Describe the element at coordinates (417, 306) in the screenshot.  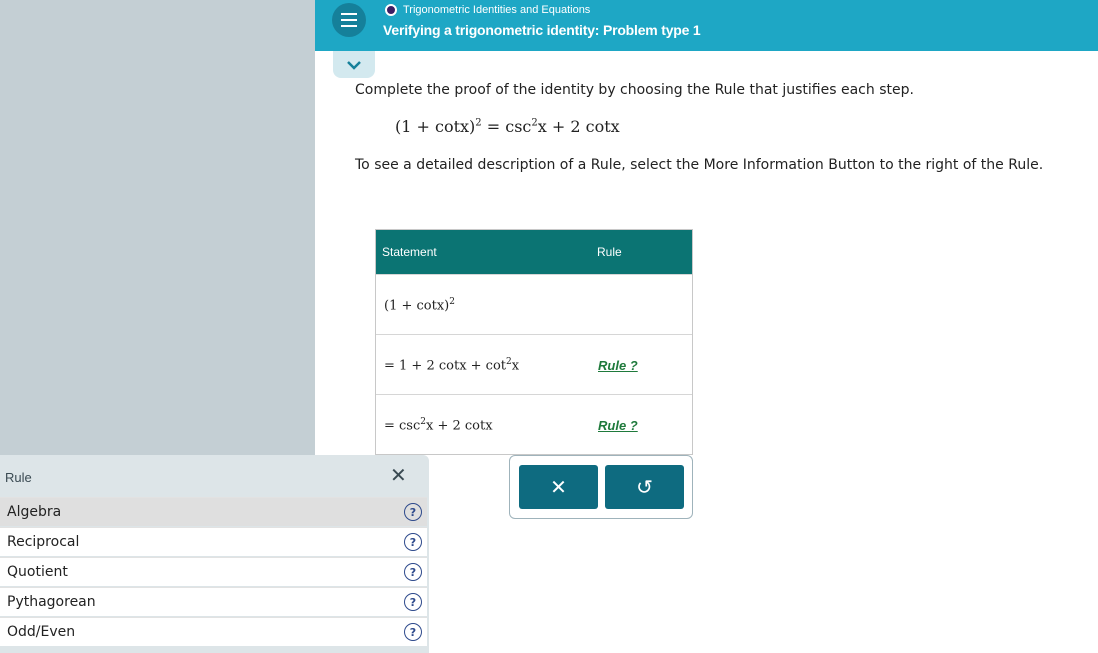
I see `statement-text: (1 + cotx)` at that location.